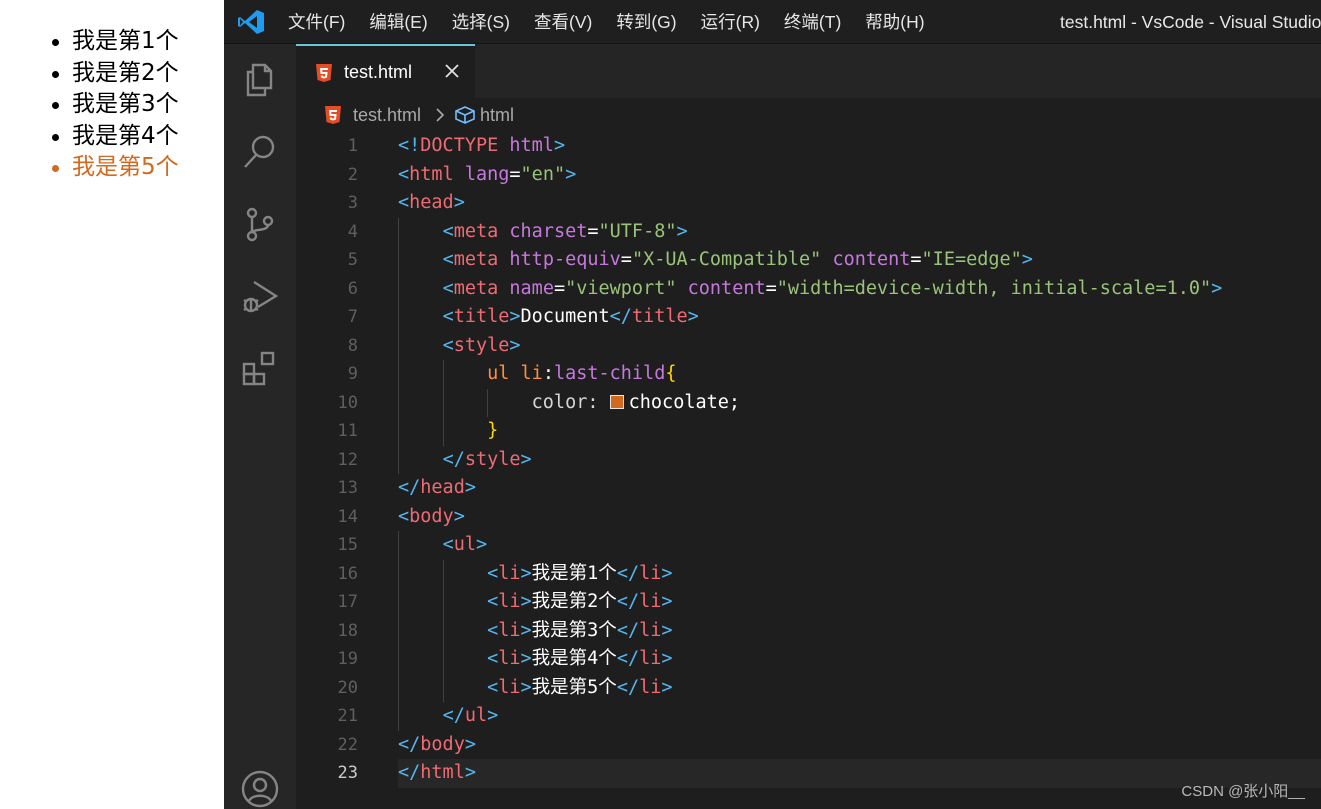 This screenshot has height=809, width=1321. Describe the element at coordinates (859, 231) in the screenshot. I see `code-line: <meta charset="UTF-8">` at that location.